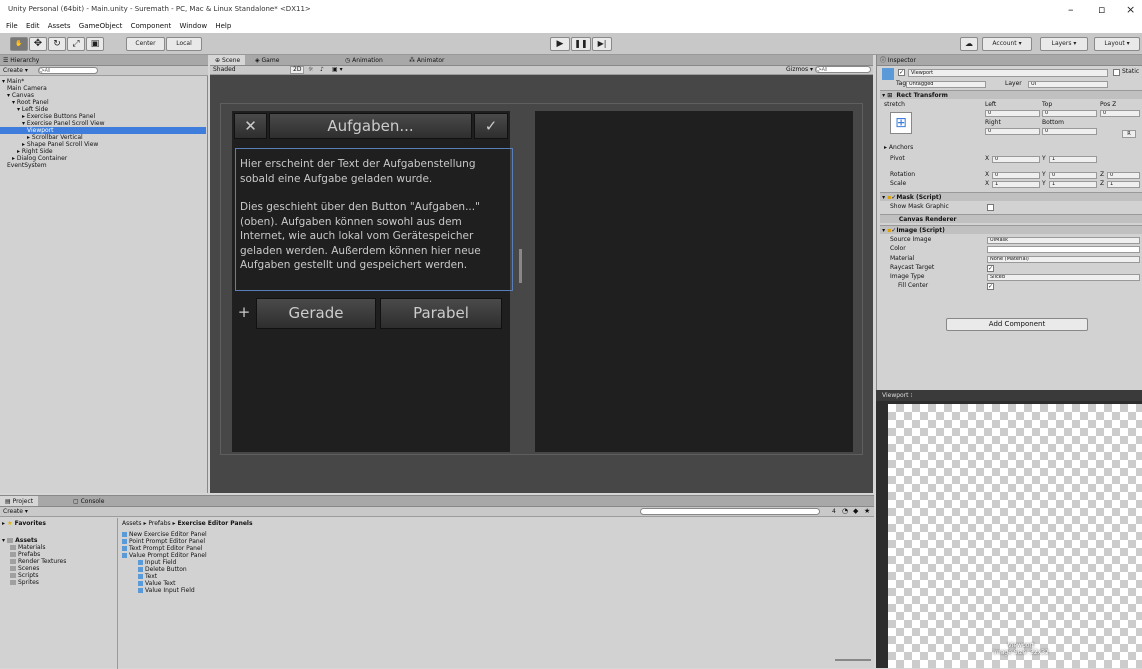 Image resolution: width=1142 pixels, height=669 pixels. Describe the element at coordinates (33, 26) in the screenshot. I see `menu-edit: Edit` at that location.